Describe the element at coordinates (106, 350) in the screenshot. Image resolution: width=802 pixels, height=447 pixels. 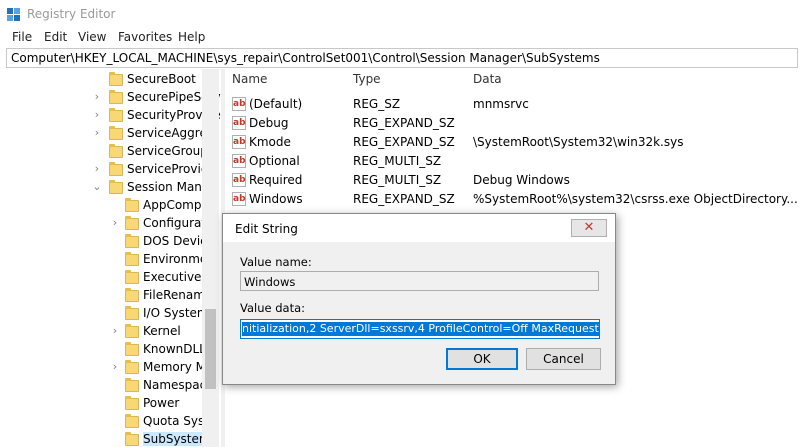
I see `tree-item: KnownDLLs` at that location.